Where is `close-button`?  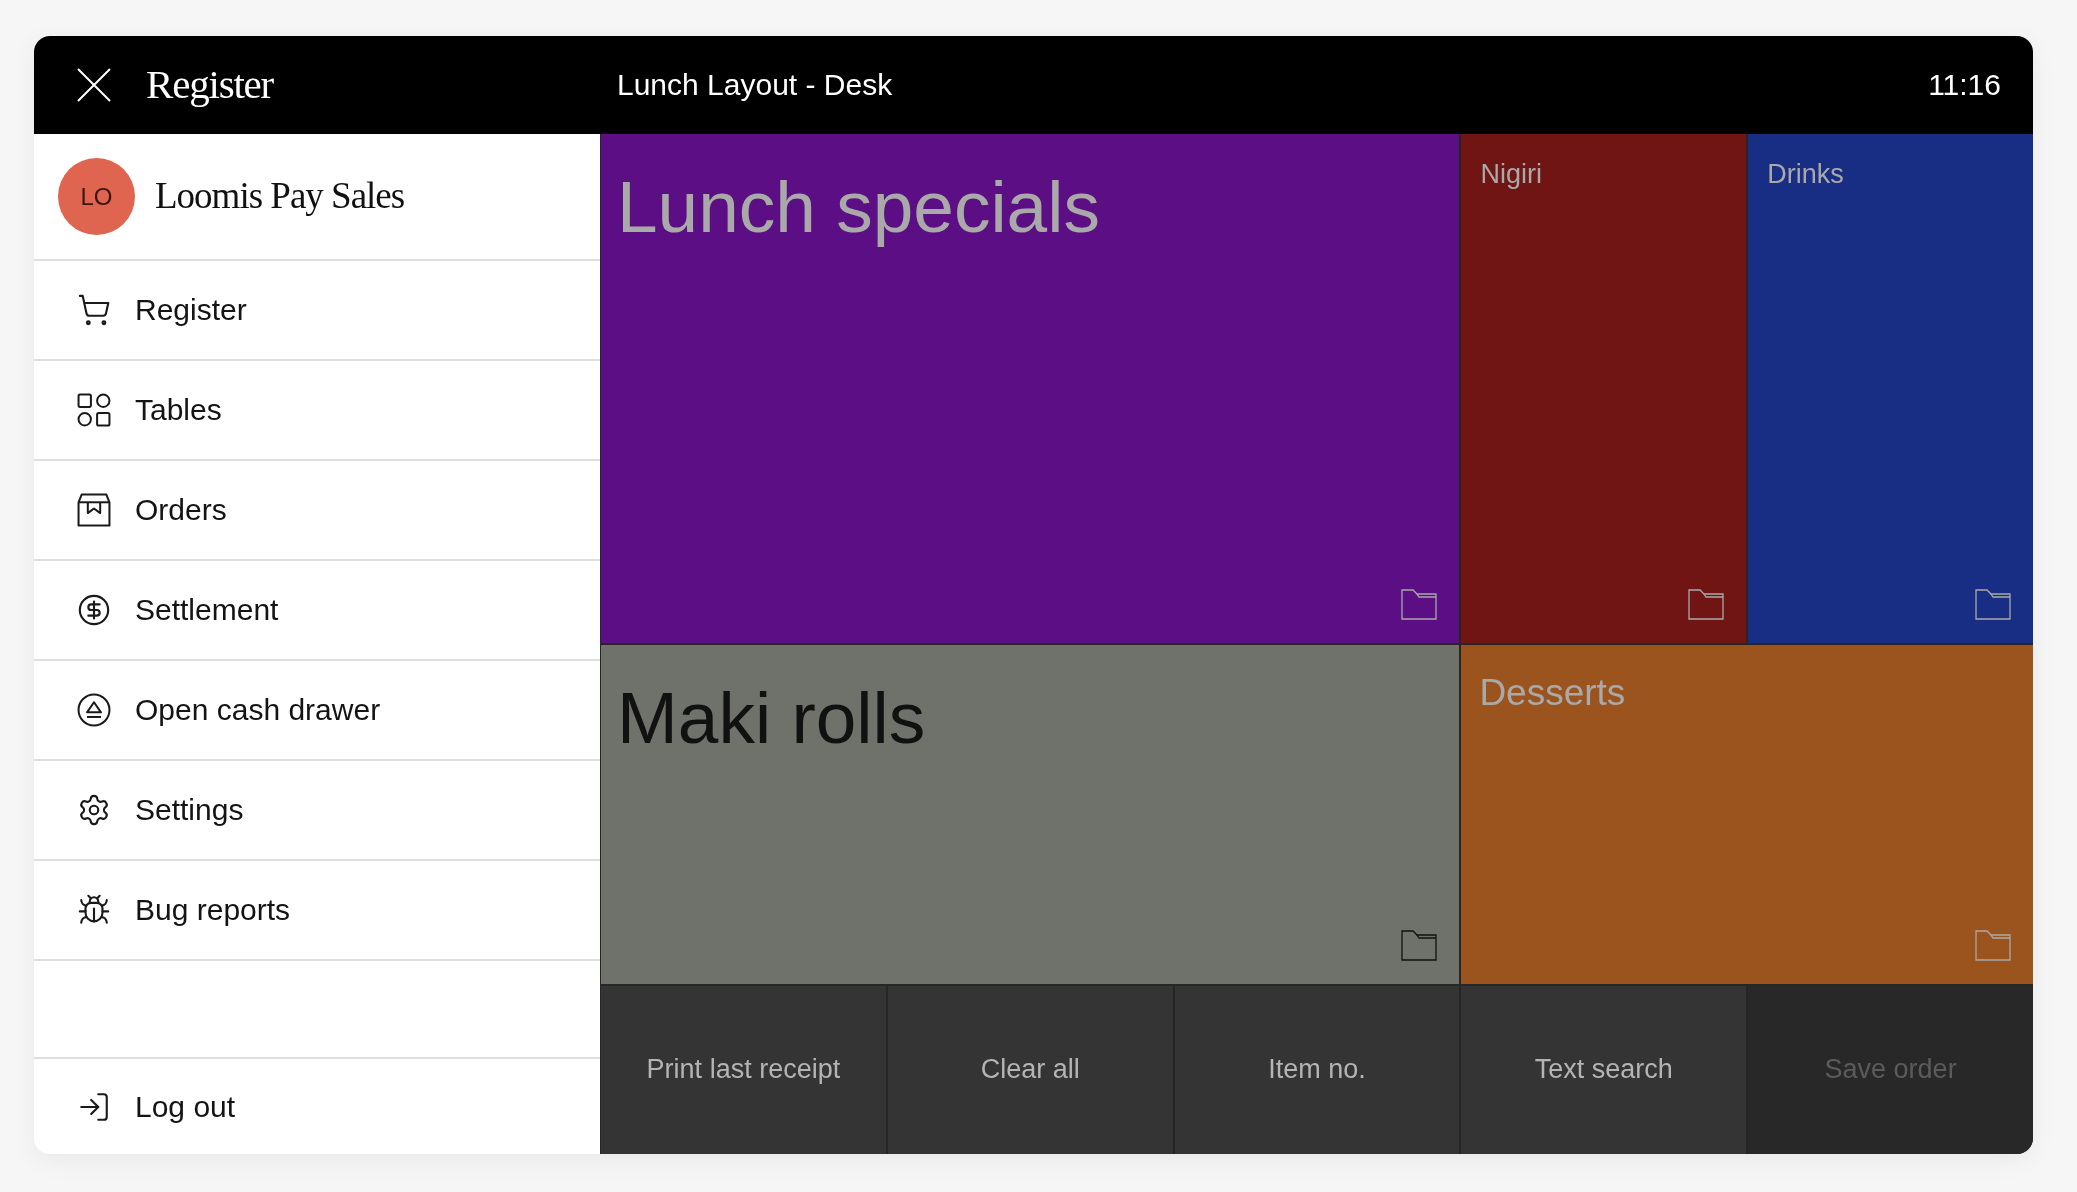 close-button is located at coordinates (94, 85).